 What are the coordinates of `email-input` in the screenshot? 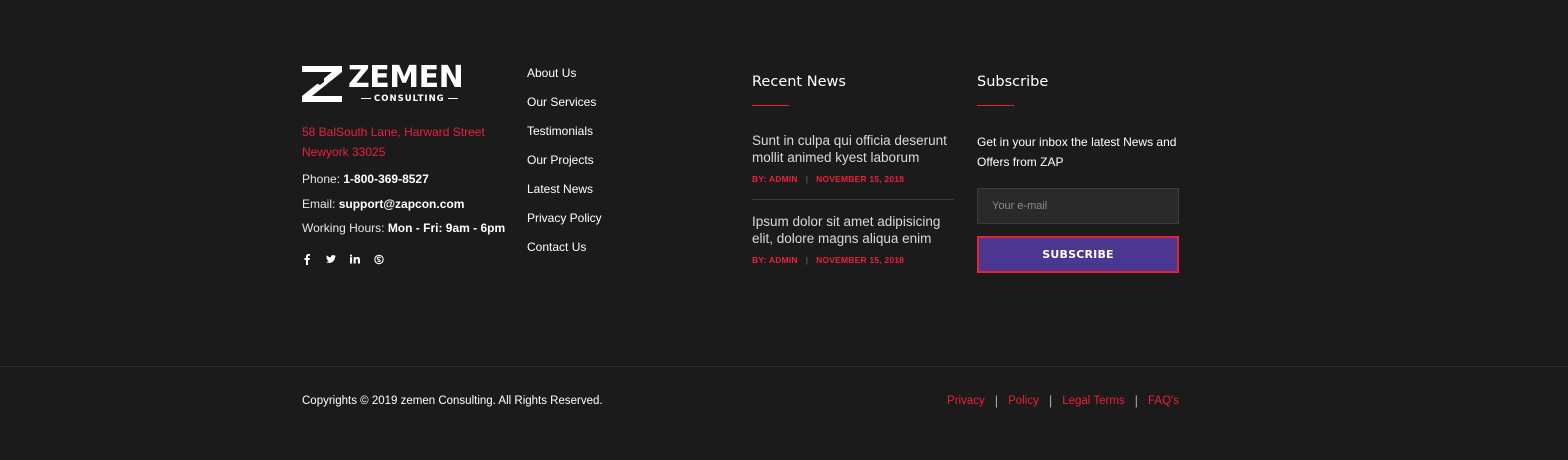 It's located at (1078, 206).